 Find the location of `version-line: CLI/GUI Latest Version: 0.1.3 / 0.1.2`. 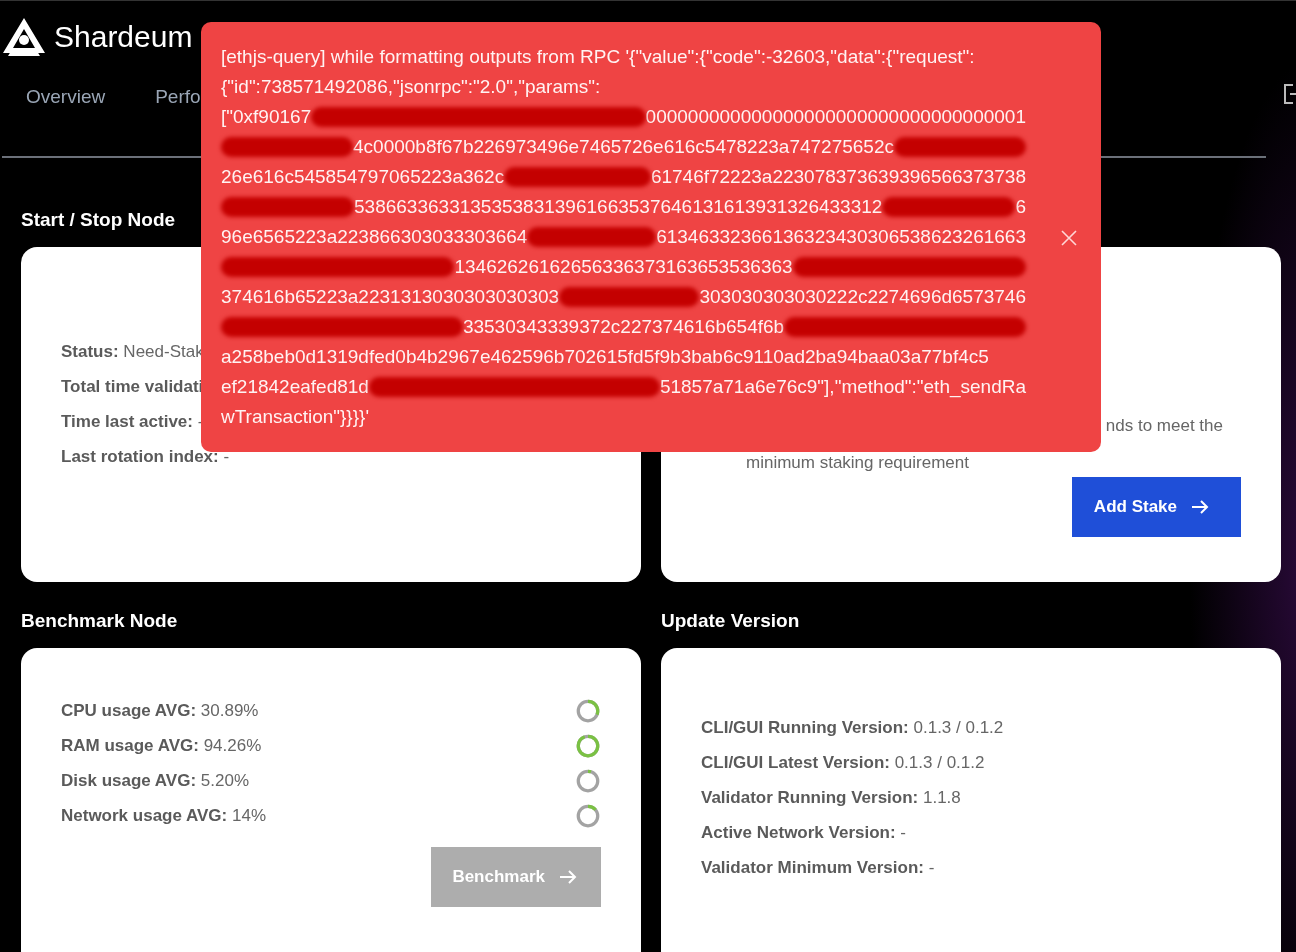

version-line: CLI/GUI Latest Version: 0.1.3 / 0.1.2 is located at coordinates (843, 763).